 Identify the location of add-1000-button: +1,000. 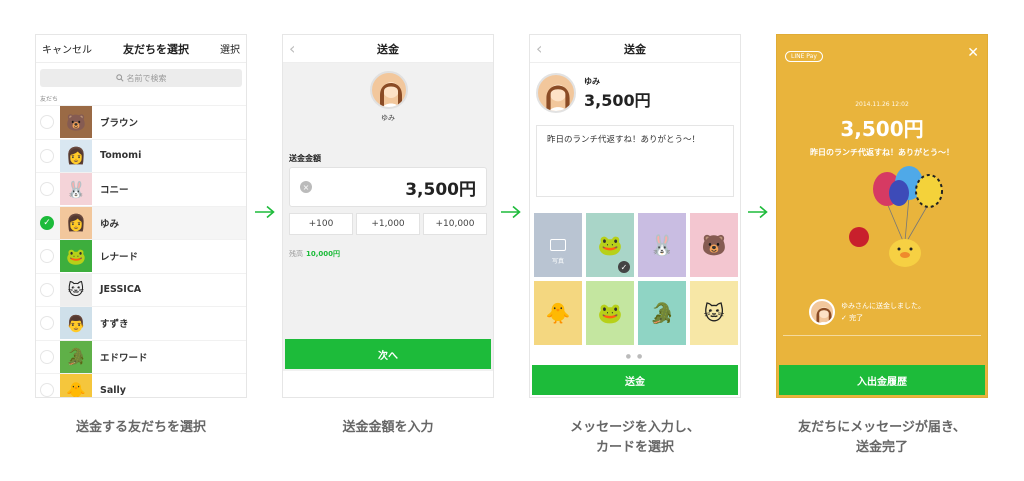
(388, 224).